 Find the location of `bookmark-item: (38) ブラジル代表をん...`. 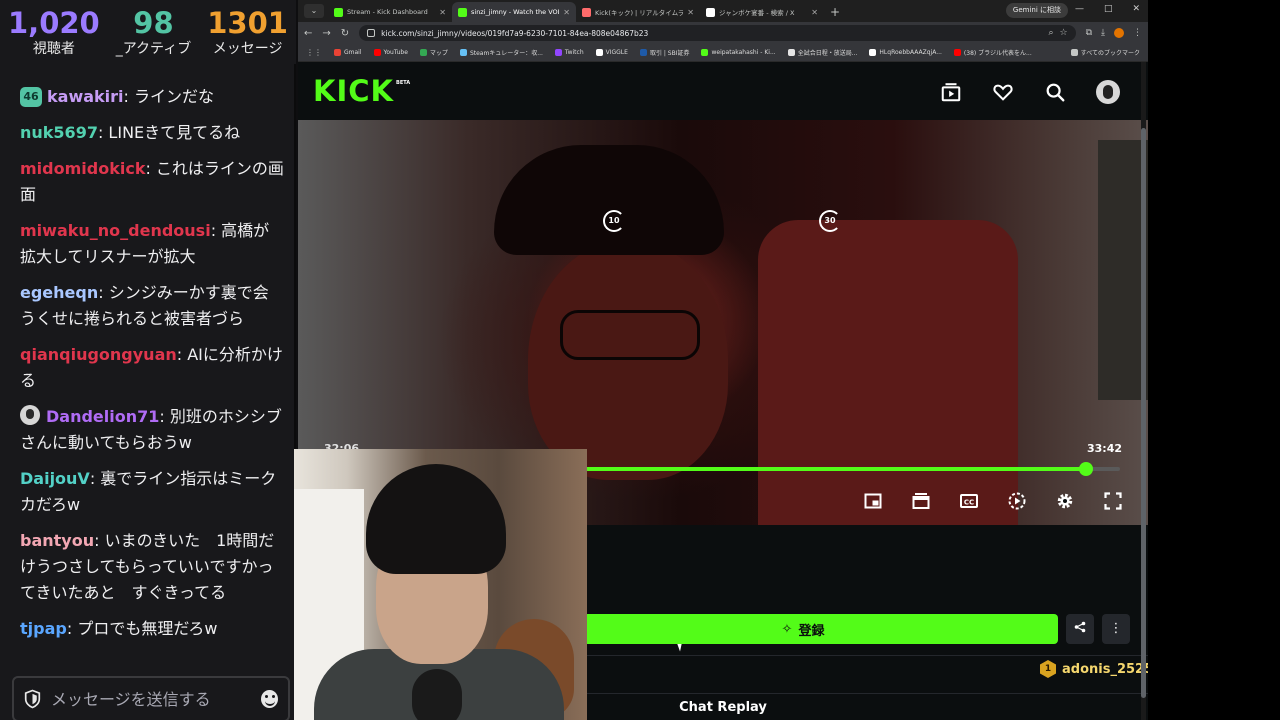

bookmark-item: (38) ブラジル代表をん... is located at coordinates (992, 52).